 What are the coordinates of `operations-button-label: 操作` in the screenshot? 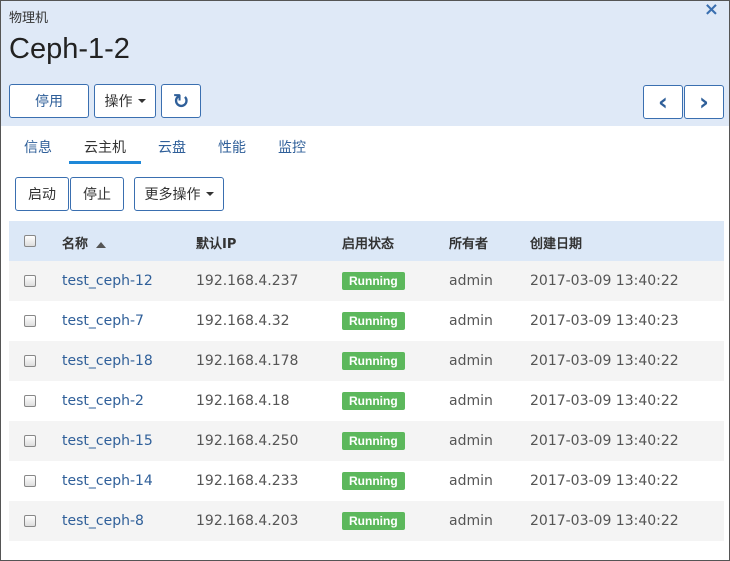 It's located at (118, 102).